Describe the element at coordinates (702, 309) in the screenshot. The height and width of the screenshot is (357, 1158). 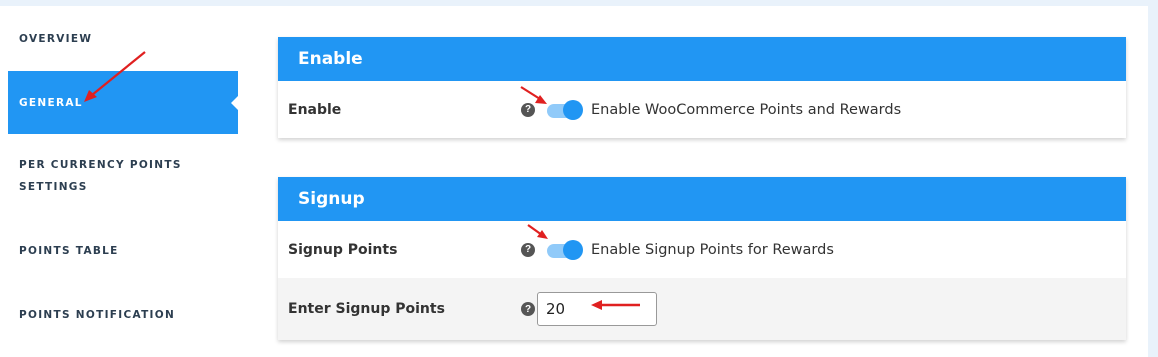
I see `enter-signup-points-row: Enter Signup Points ?` at that location.